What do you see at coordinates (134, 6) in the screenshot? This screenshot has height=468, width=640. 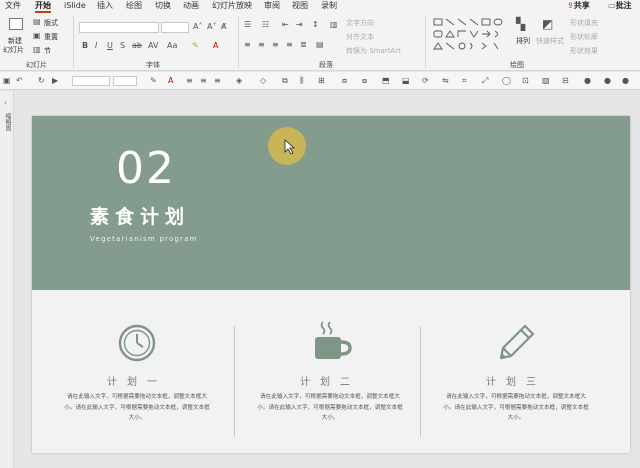 I see `menu-draw: 绘图` at bounding box center [134, 6].